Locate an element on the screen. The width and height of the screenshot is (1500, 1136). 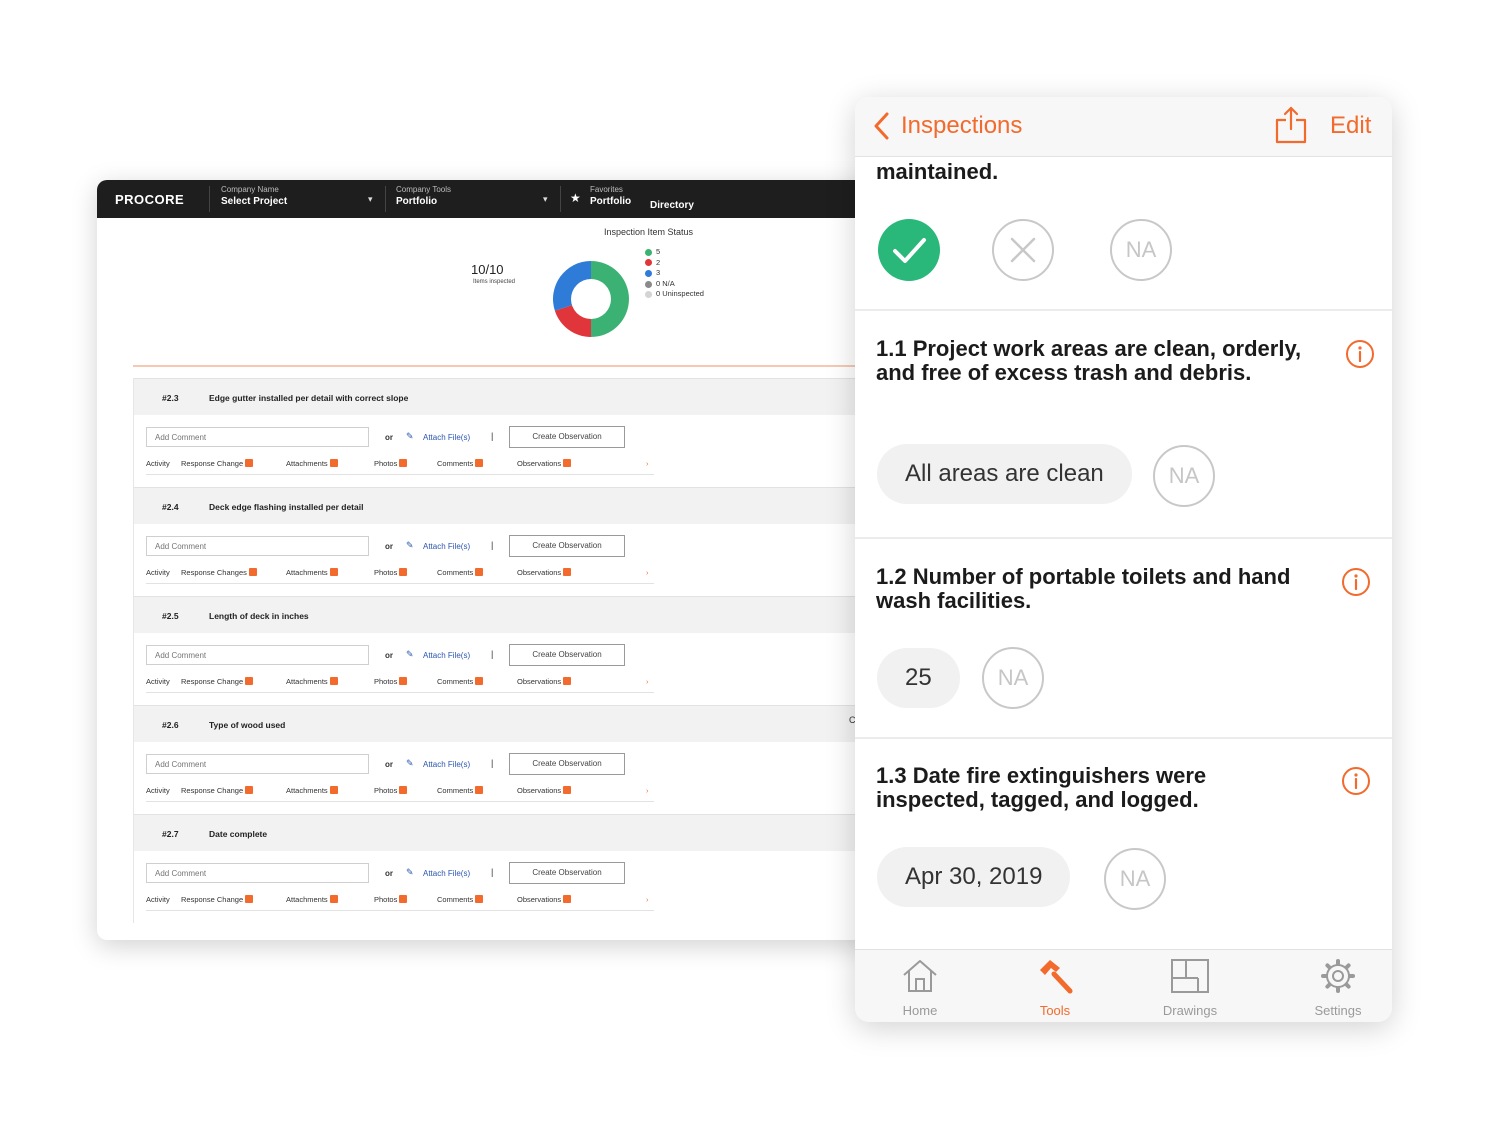
tab-drawings: Drawings is located at coordinates (1190, 988).